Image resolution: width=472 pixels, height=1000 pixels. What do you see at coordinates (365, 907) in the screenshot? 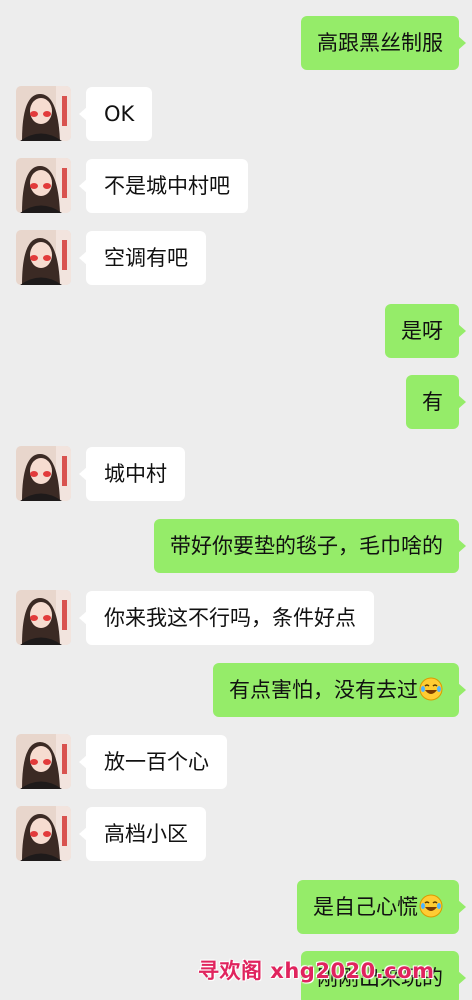
I see `message-text: 是自己心慌` at bounding box center [365, 907].